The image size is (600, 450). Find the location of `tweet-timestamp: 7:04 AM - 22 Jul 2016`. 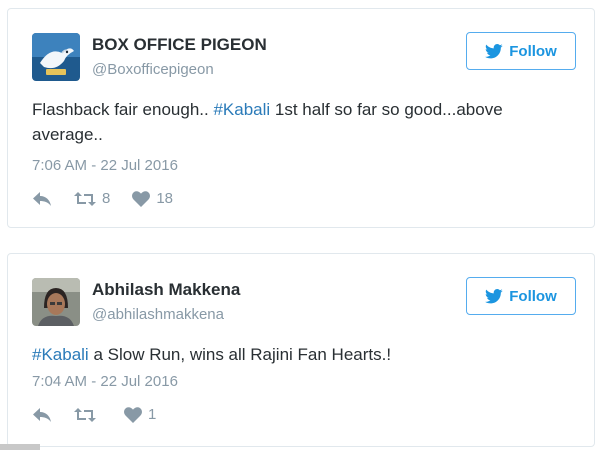

tweet-timestamp: 7:04 AM - 22 Jul 2016 is located at coordinates (105, 381).